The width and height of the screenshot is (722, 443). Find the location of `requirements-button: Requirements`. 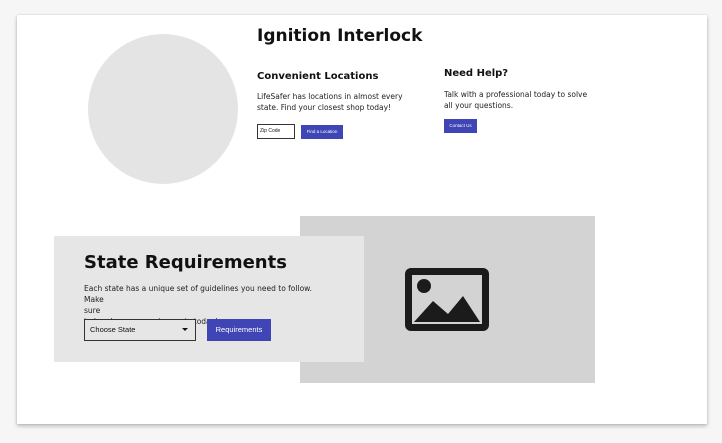

requirements-button: Requirements is located at coordinates (239, 330).